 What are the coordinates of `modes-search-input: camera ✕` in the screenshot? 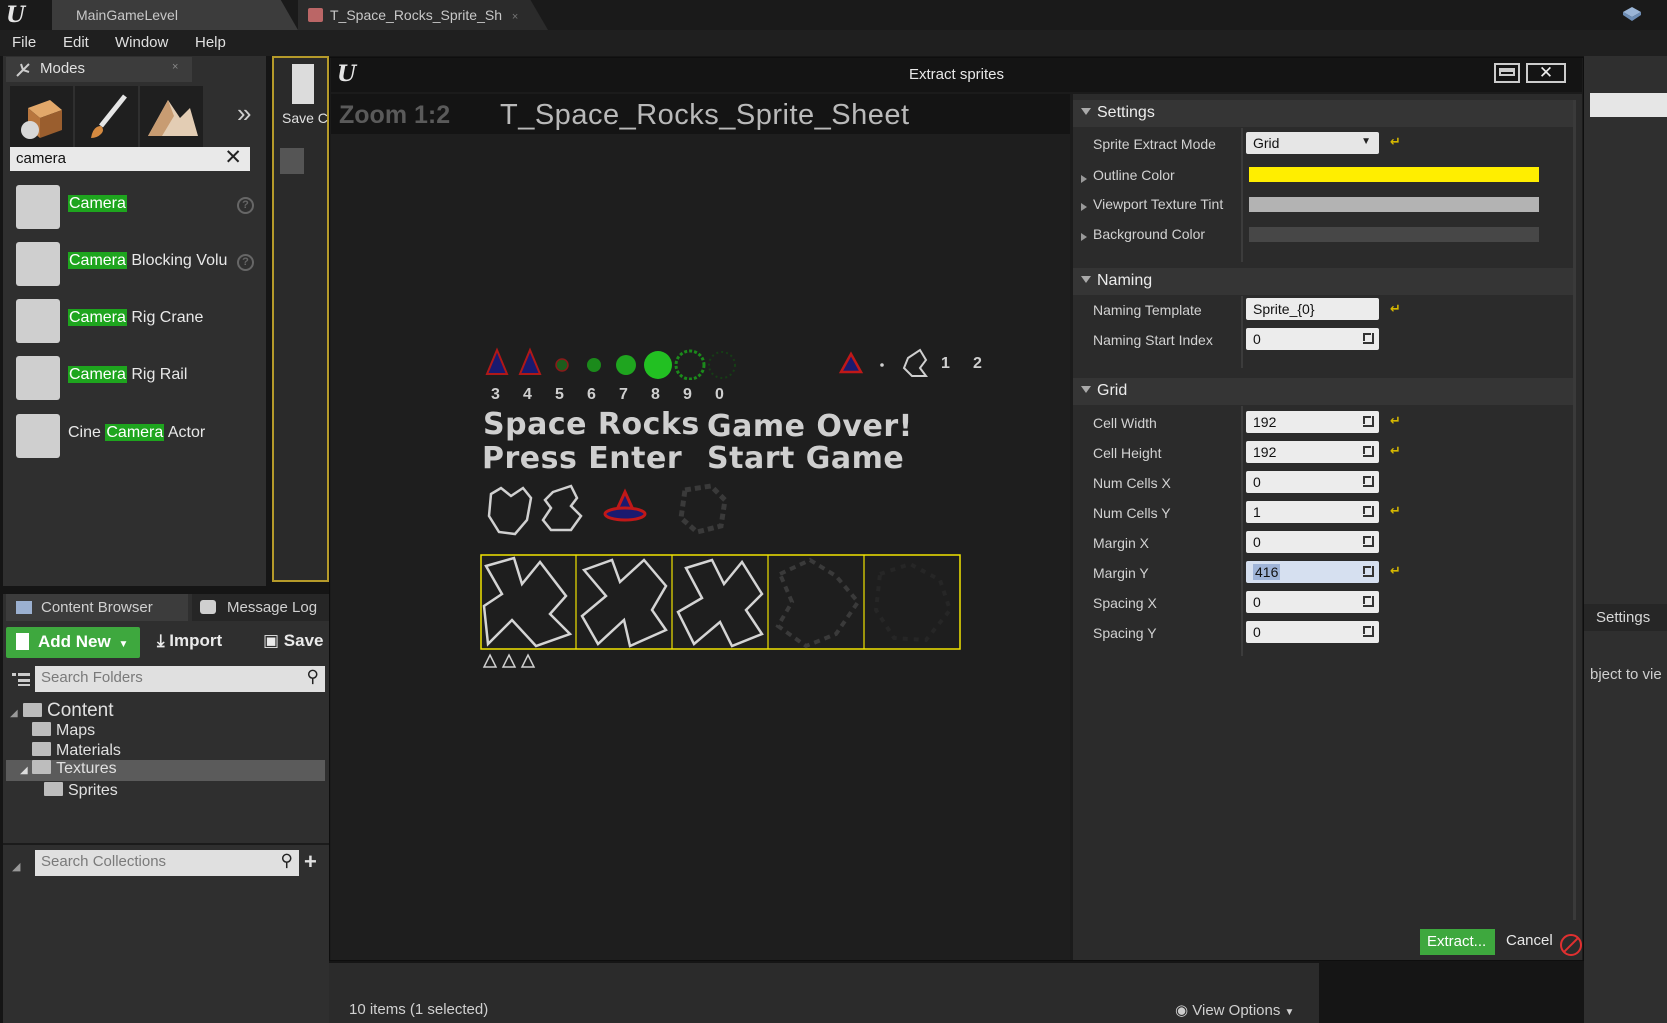 It's located at (130, 158).